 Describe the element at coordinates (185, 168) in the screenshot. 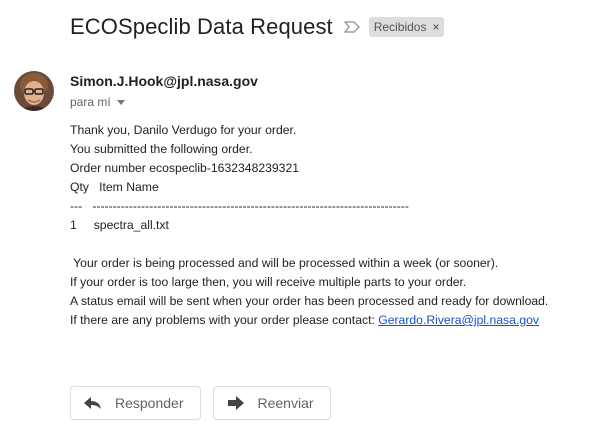

I see `message-line: Order number ecospeclib-1632348239321` at that location.